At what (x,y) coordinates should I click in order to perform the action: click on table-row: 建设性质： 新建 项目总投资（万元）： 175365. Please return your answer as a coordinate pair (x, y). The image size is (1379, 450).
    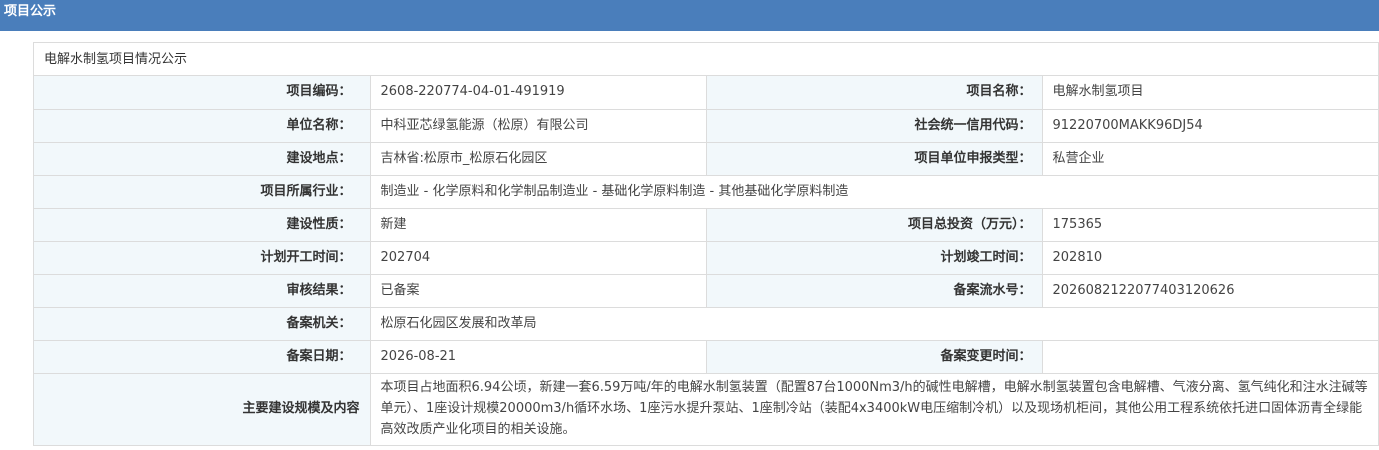
    Looking at the image, I should click on (706, 224).